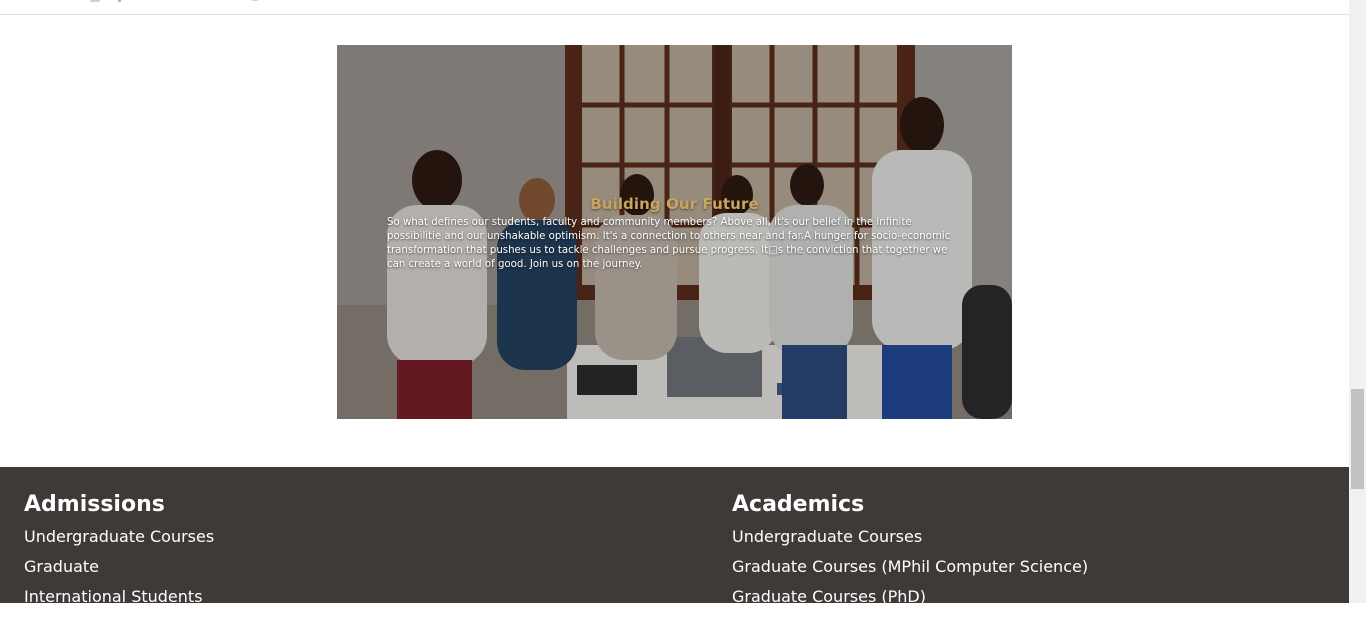 The width and height of the screenshot is (1366, 617). Describe the element at coordinates (910, 597) in the screenshot. I see `footer-link-phd: Graduate Courses (PhD)` at that location.